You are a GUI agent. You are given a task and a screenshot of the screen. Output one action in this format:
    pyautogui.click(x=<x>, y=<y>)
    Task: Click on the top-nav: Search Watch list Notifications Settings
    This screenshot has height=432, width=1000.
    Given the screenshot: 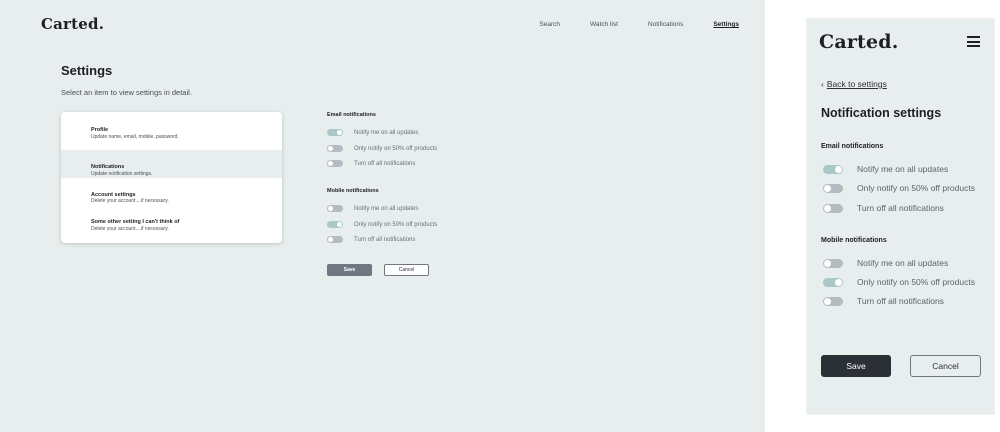 What is the action you would take?
    pyautogui.click(x=624, y=24)
    